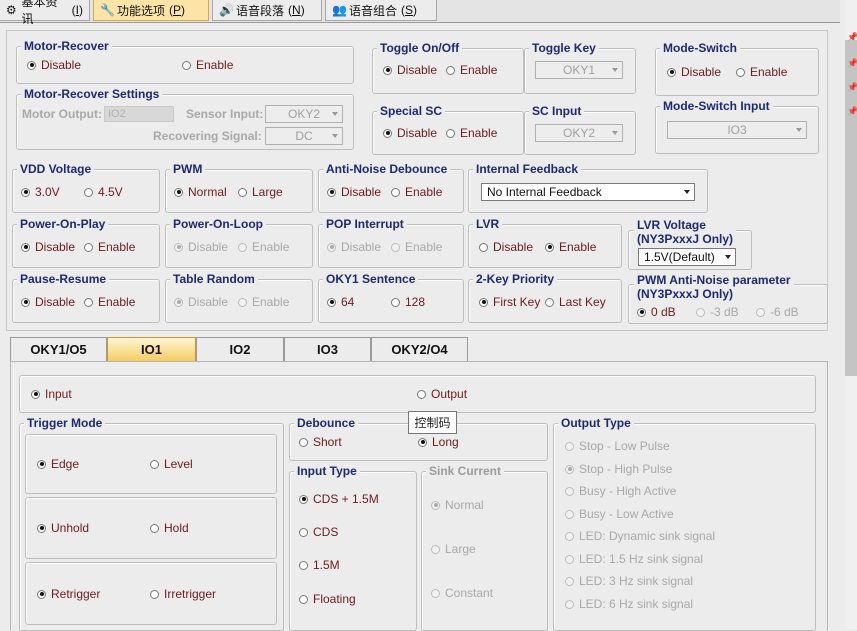 Image resolution: width=857 pixels, height=631 pixels. What do you see at coordinates (462, 593) in the screenshot?
I see `sink-constant-radio: Constant` at bounding box center [462, 593].